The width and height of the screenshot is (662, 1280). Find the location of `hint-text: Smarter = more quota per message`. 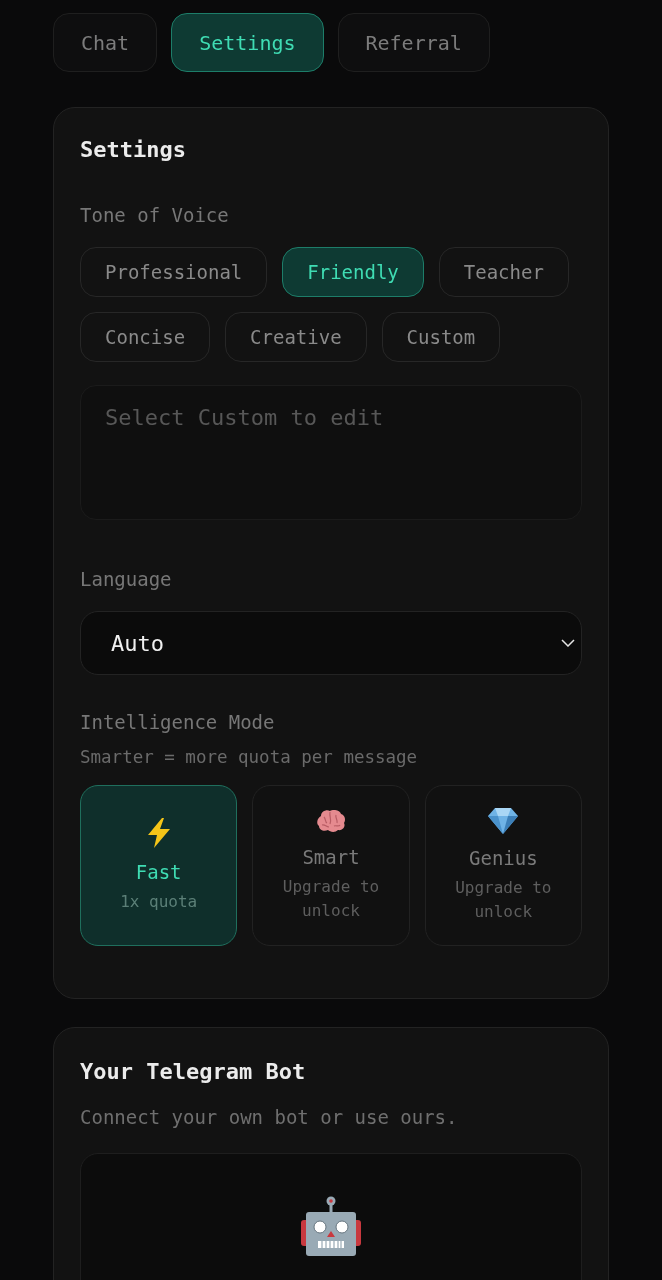

hint-text: Smarter = more quota per message is located at coordinates (249, 757).